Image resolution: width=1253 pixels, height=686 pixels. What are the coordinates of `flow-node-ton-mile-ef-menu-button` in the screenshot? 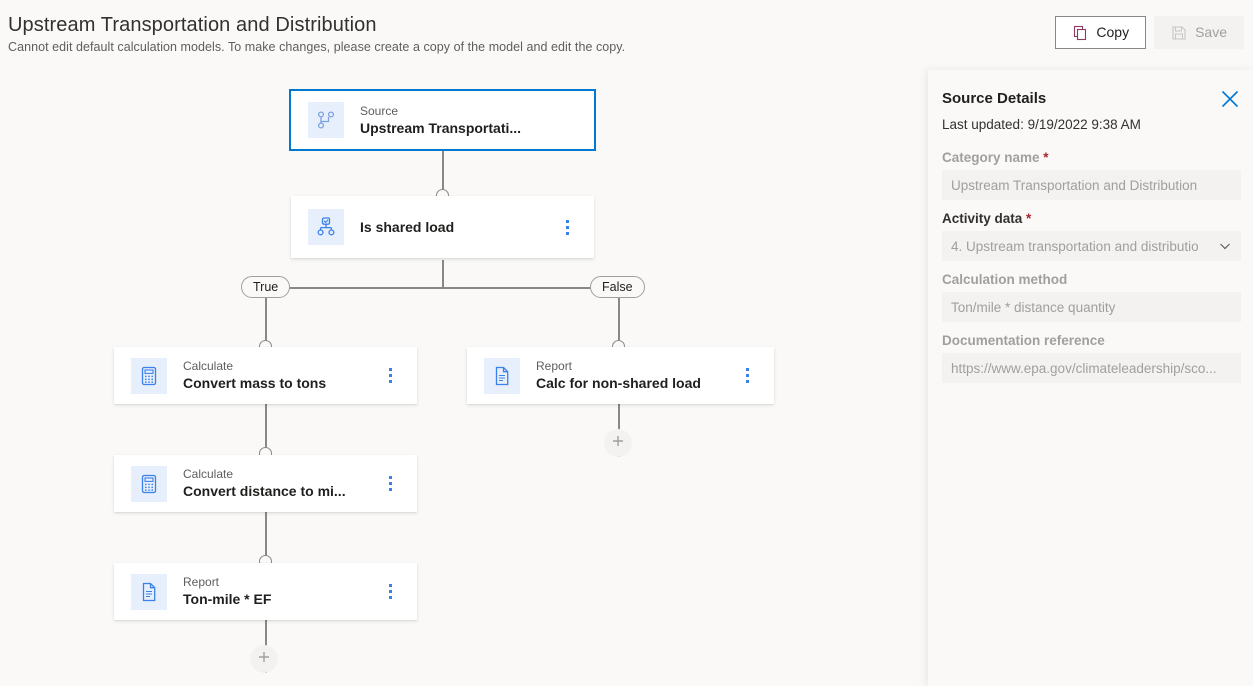 It's located at (390, 591).